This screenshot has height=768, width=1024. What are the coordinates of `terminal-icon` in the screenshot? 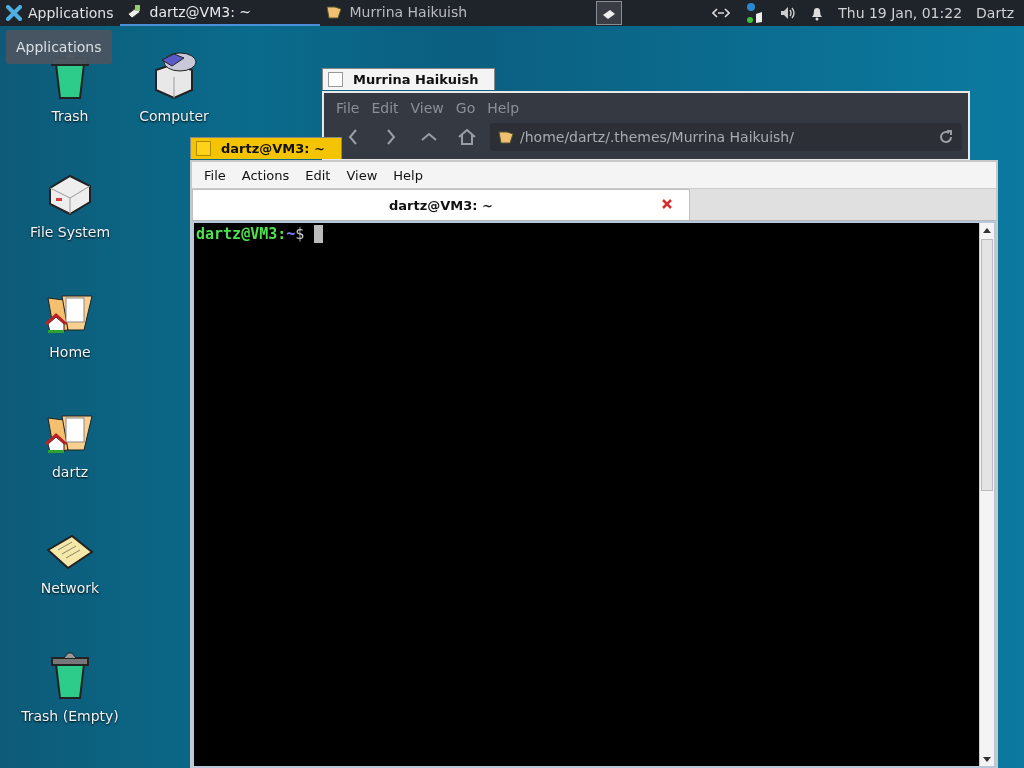 It's located at (133, 12).